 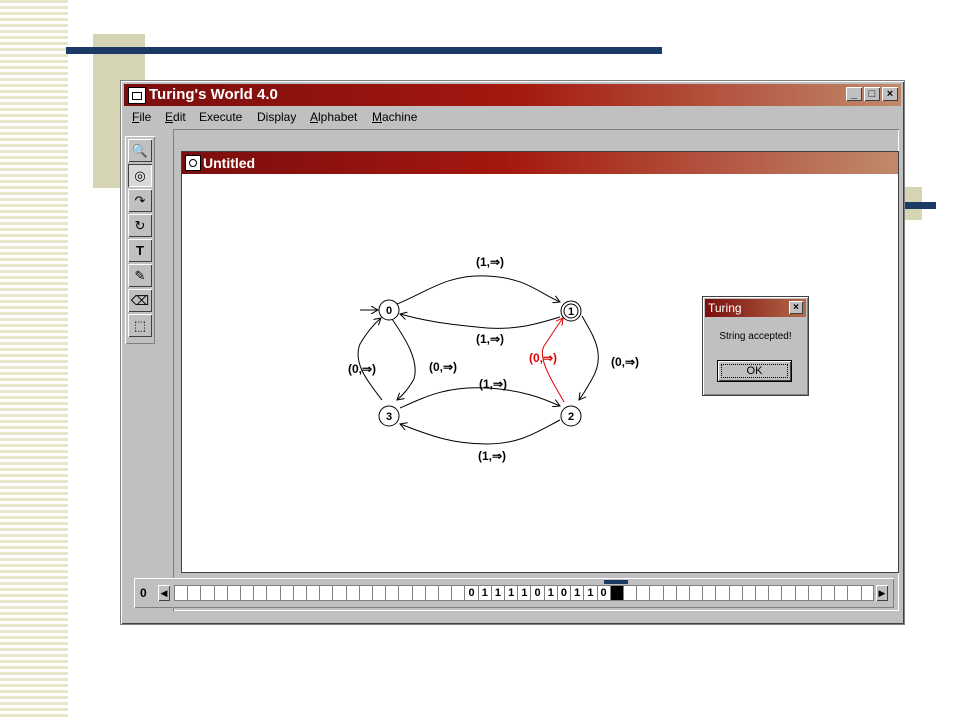 What do you see at coordinates (492, 456) in the screenshot?
I see `transition-label-2-3: (1,⇒)` at bounding box center [492, 456].